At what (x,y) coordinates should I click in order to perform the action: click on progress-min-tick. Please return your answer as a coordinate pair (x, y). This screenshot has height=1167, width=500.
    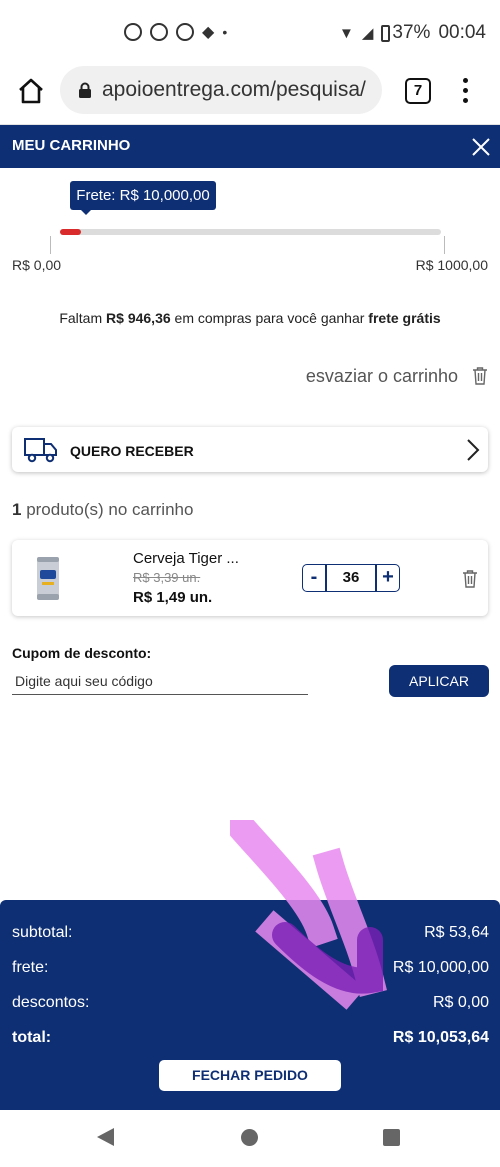
    Looking at the image, I should click on (50, 245).